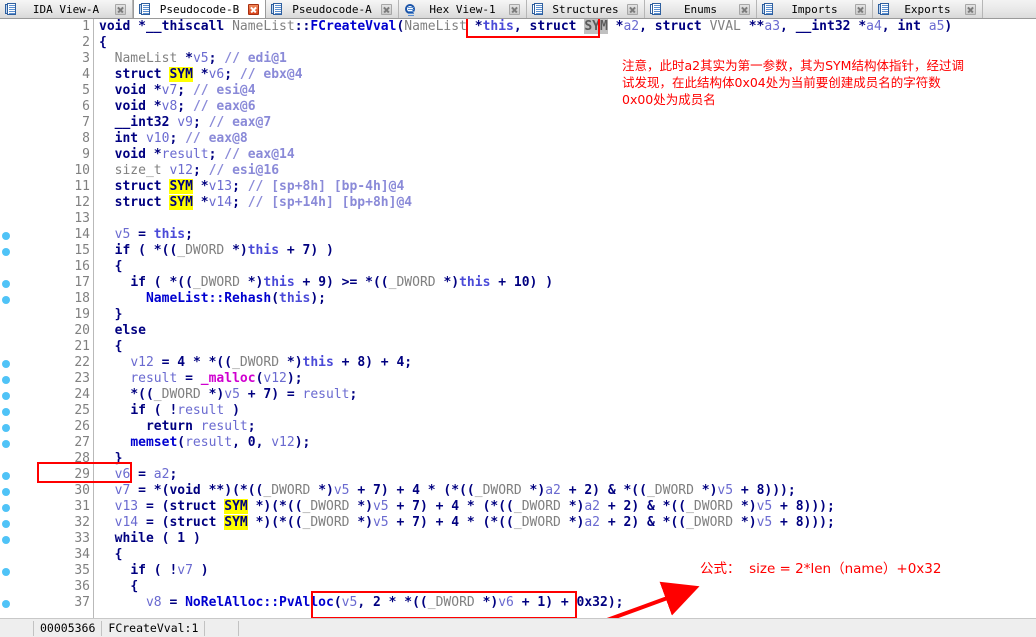 The width and height of the screenshot is (1036, 637). What do you see at coordinates (518, 363) in the screenshot?
I see `code-line: 22 v12 = 4 * *((_DWORD *)this + 8) + 4;` at bounding box center [518, 363].